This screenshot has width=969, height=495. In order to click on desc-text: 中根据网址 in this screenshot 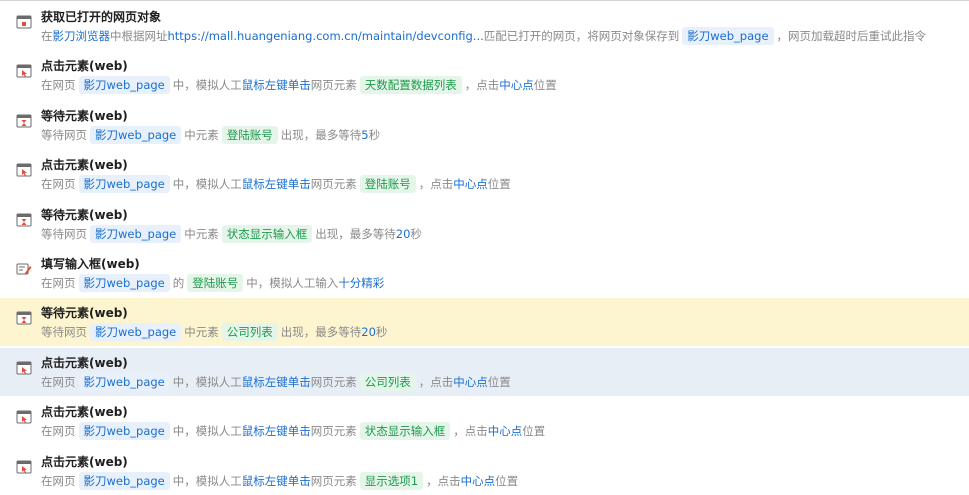, I will do `click(139, 36)`.